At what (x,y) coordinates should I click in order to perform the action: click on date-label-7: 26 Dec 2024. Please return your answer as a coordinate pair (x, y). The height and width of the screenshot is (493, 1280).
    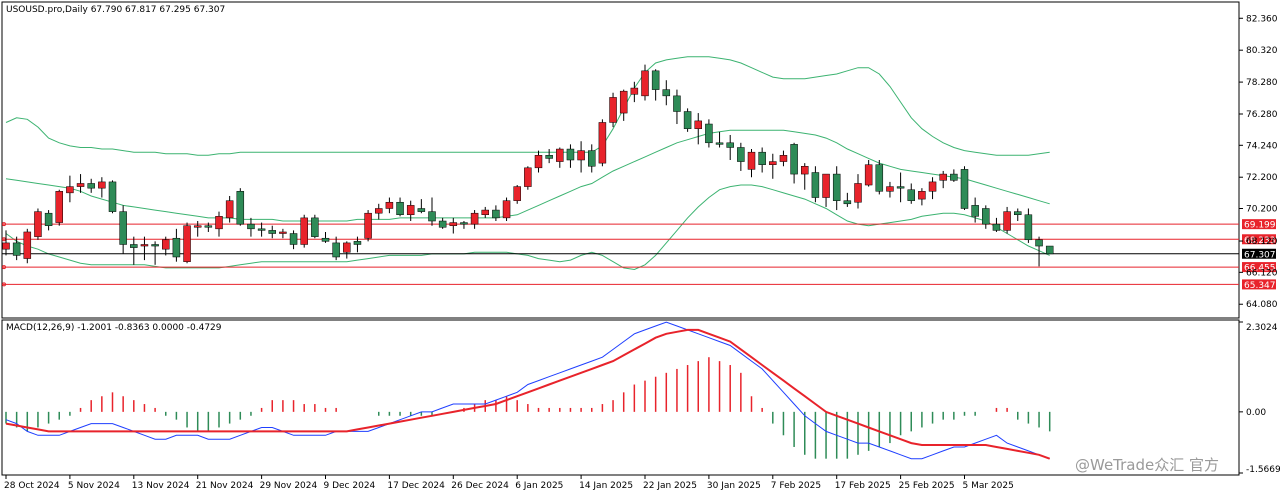
    Looking at the image, I should click on (480, 486).